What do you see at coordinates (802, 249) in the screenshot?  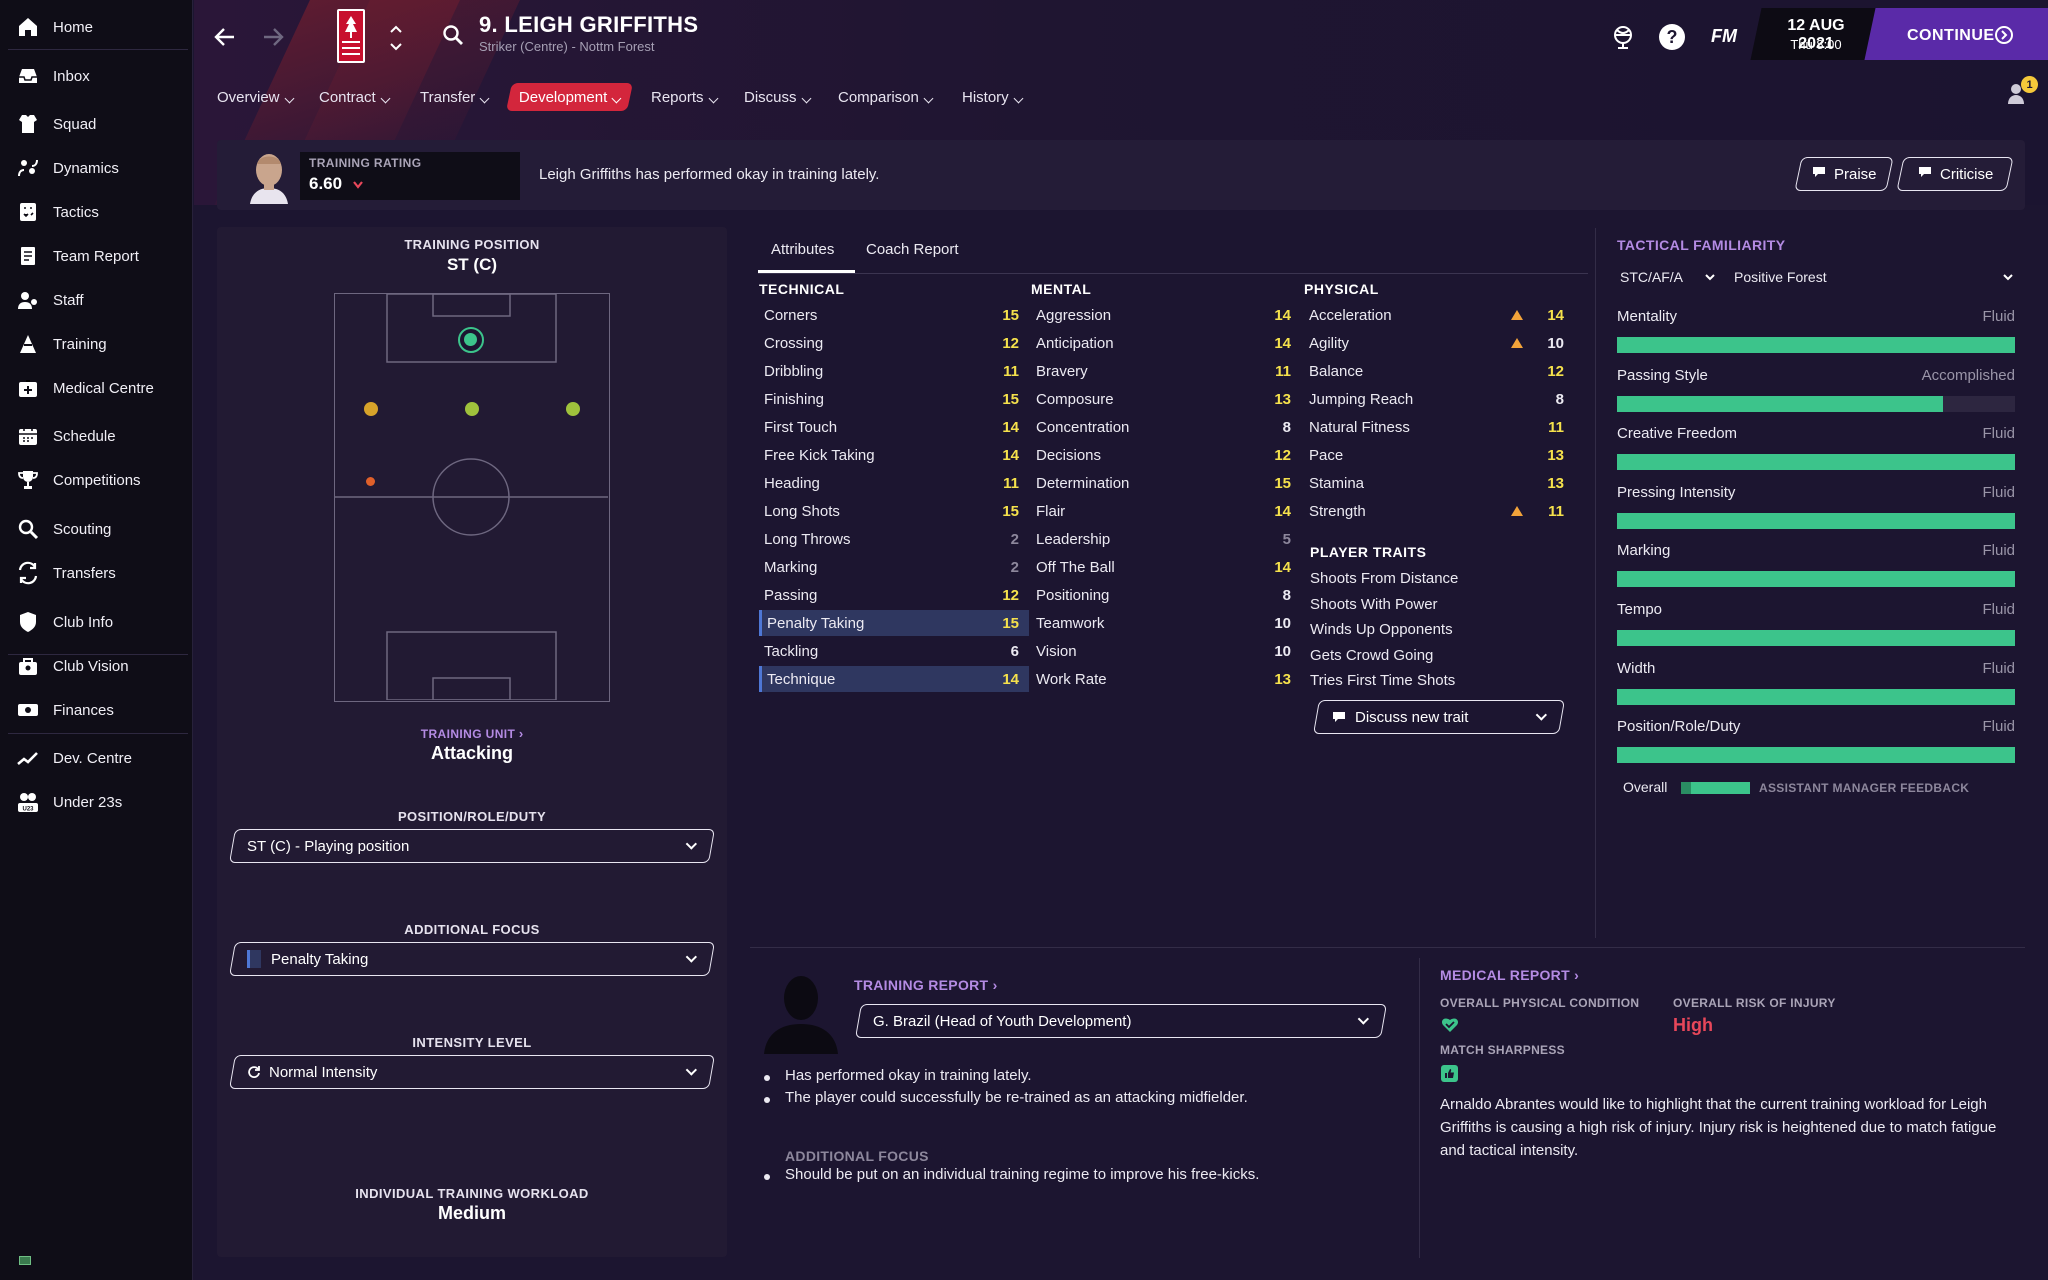 I see `tab-attributes: Attributes` at bounding box center [802, 249].